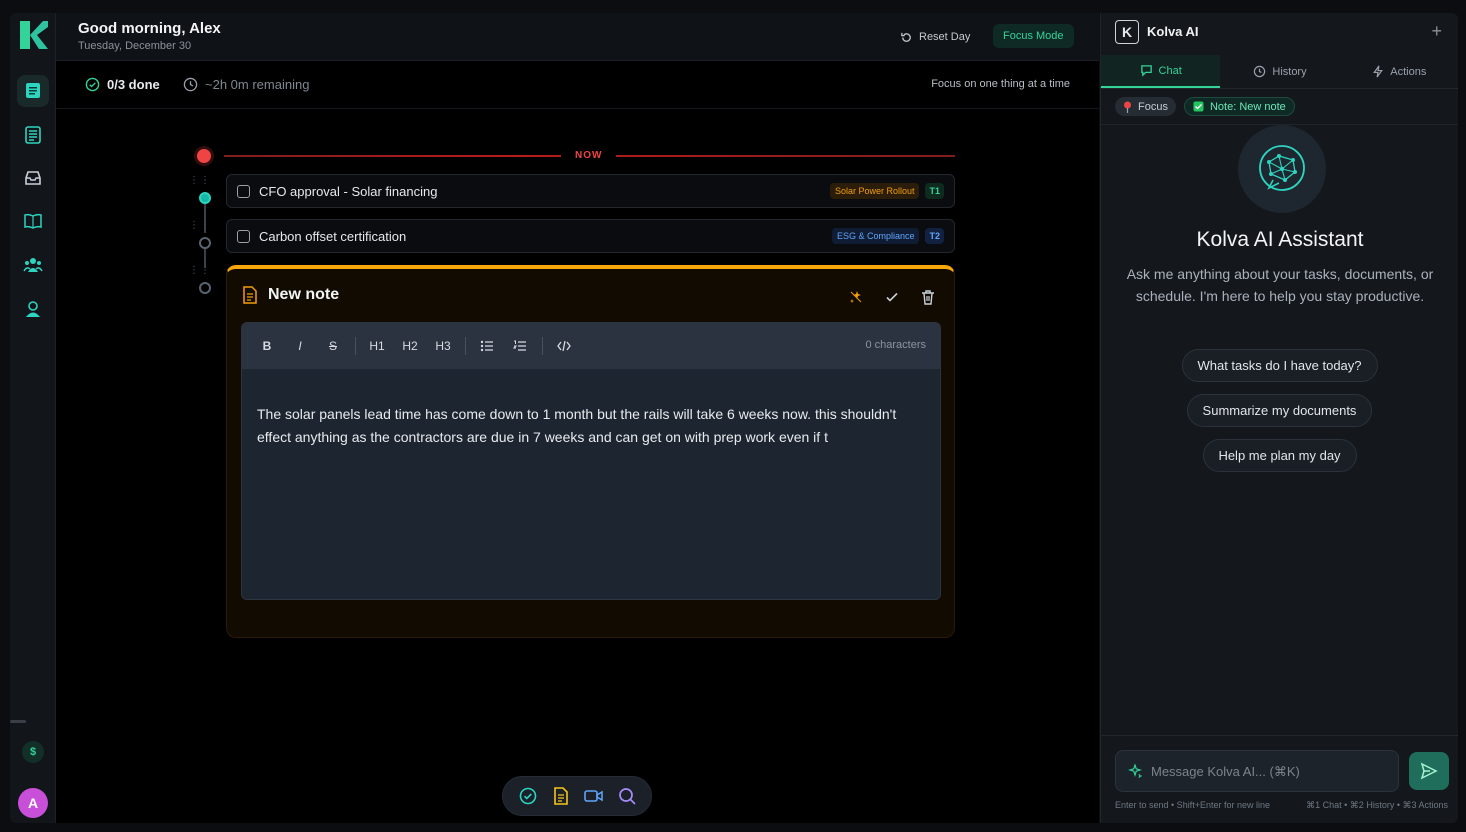  I want to click on ordered-list-icon, so click(519, 345).